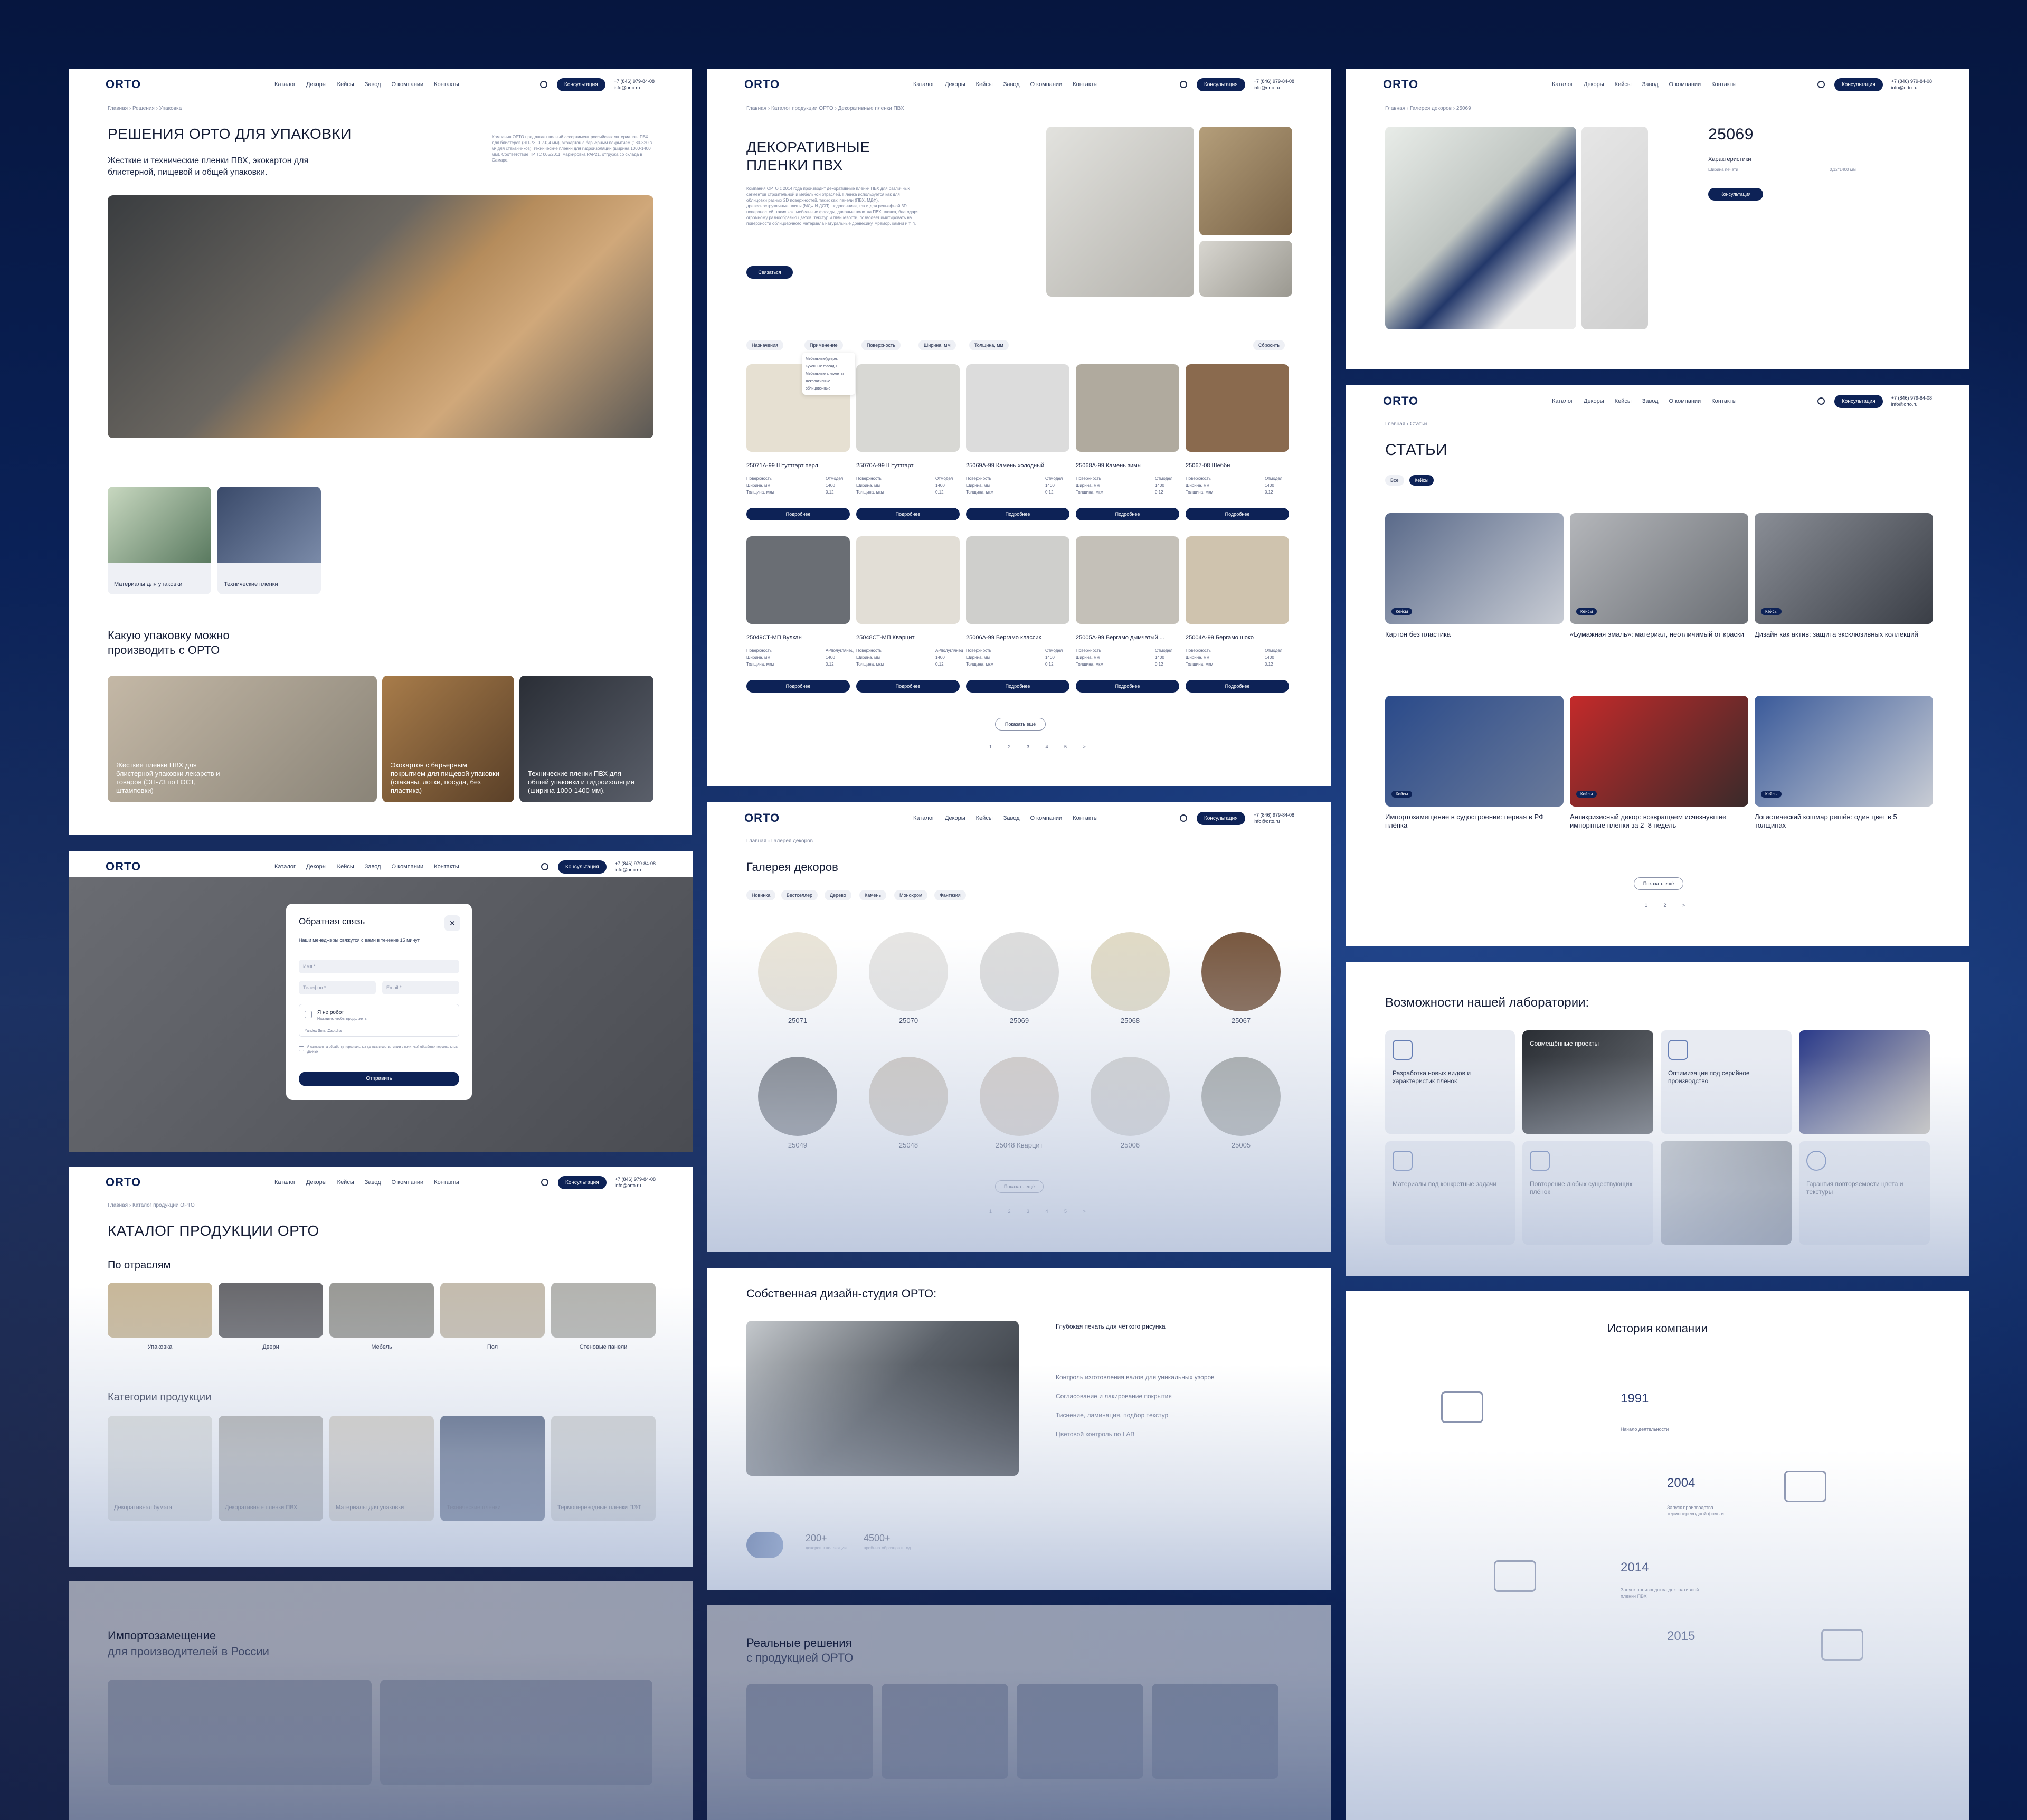 The width and height of the screenshot is (2027, 1820). I want to click on product-name: 25067-08 Шебби, so click(1237, 466).